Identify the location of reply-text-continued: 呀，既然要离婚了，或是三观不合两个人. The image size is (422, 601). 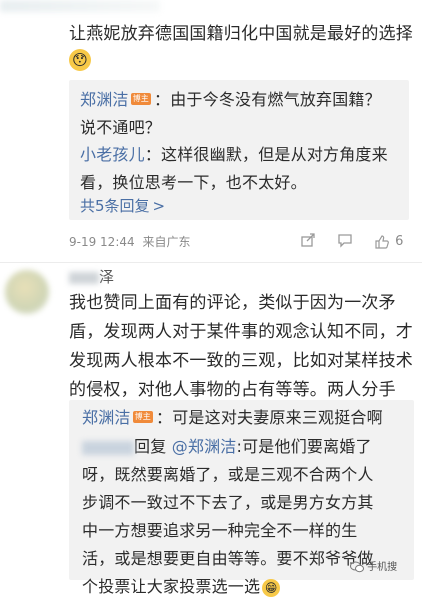
(228, 474).